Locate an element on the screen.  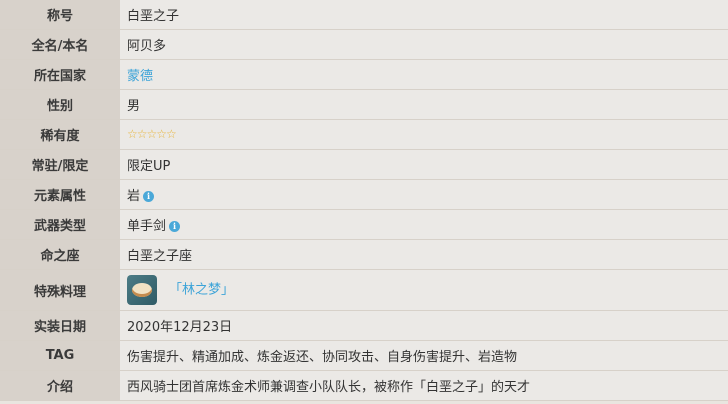
table-row: 介绍 西风骑士团首席炼金术师兼调查小队队长，被称作「白垩之子」的天才 is located at coordinates (364, 385).